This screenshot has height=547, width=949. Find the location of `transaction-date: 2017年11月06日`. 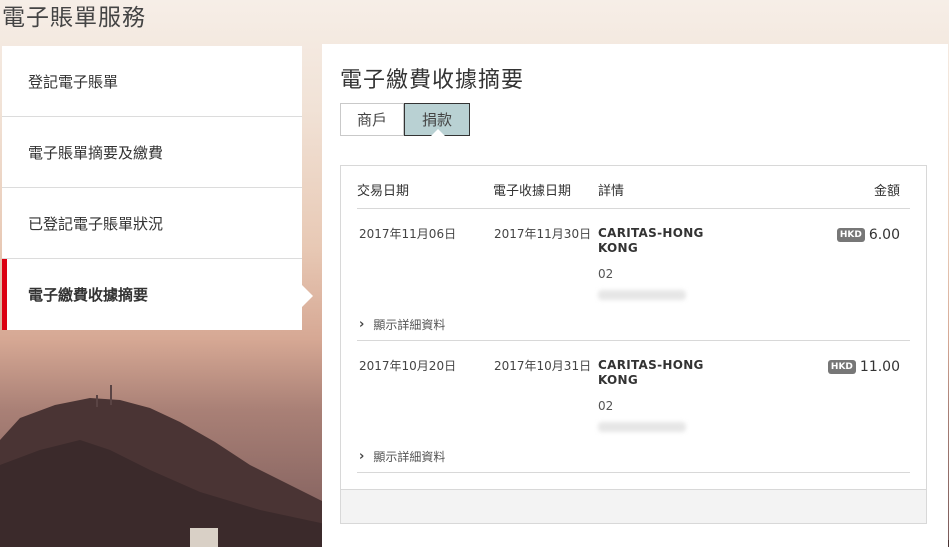

transaction-date: 2017年11月06日 is located at coordinates (408, 234).